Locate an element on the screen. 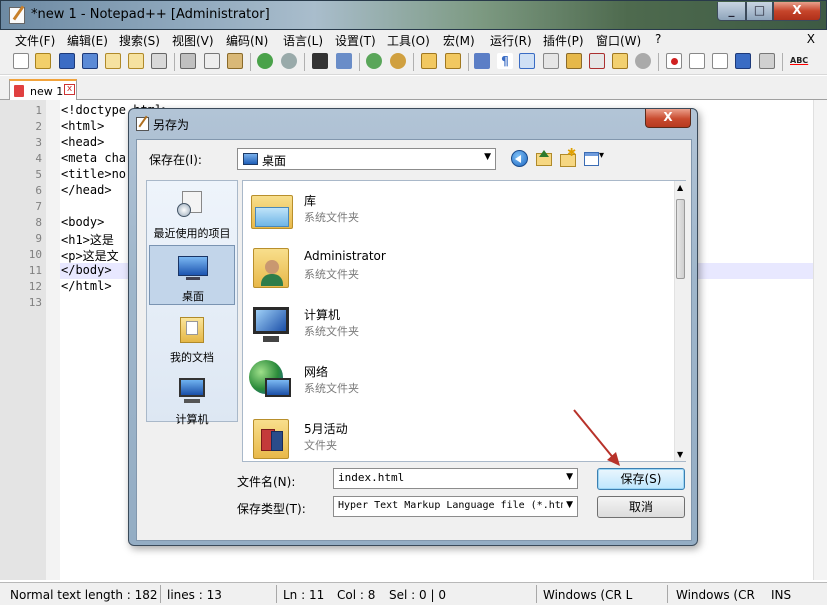 This screenshot has height=613, width=827. place-documents: 我的文档 is located at coordinates (192, 337).